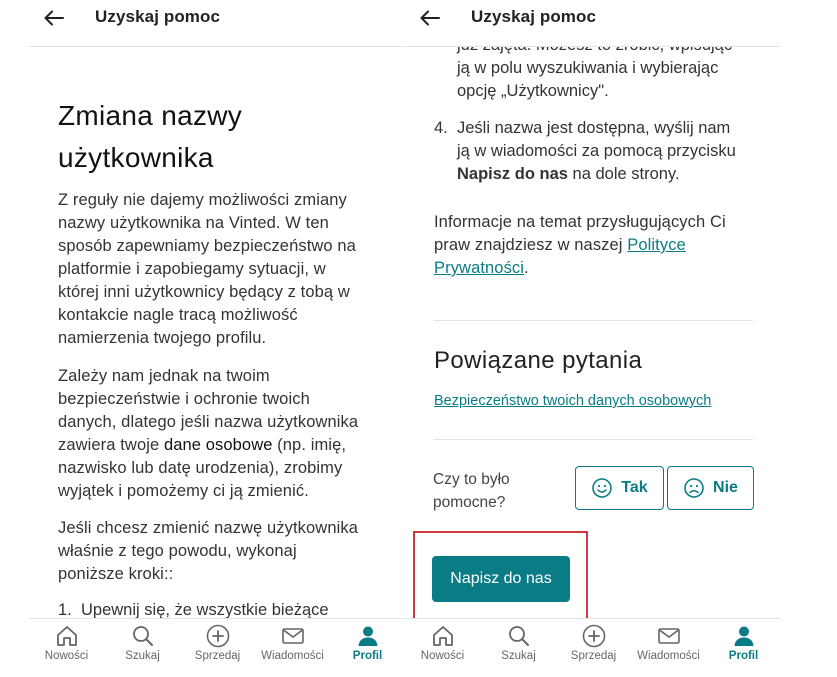 Image resolution: width=837 pixels, height=677 pixels. Describe the element at coordinates (694, 488) in the screenshot. I see `frown-icon` at that location.